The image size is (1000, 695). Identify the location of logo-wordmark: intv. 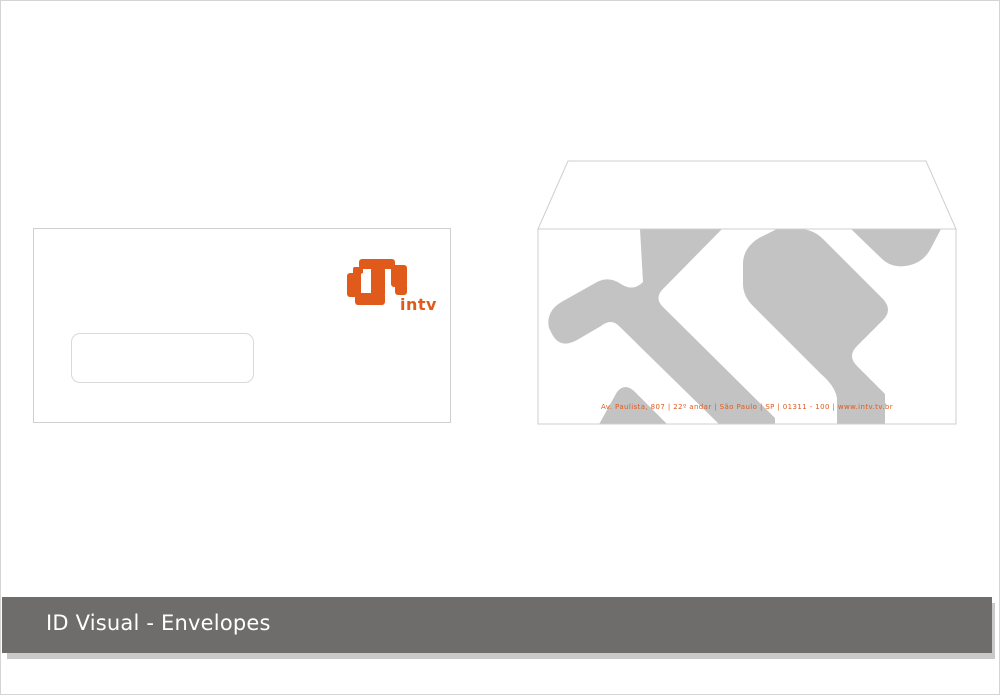
(418, 304).